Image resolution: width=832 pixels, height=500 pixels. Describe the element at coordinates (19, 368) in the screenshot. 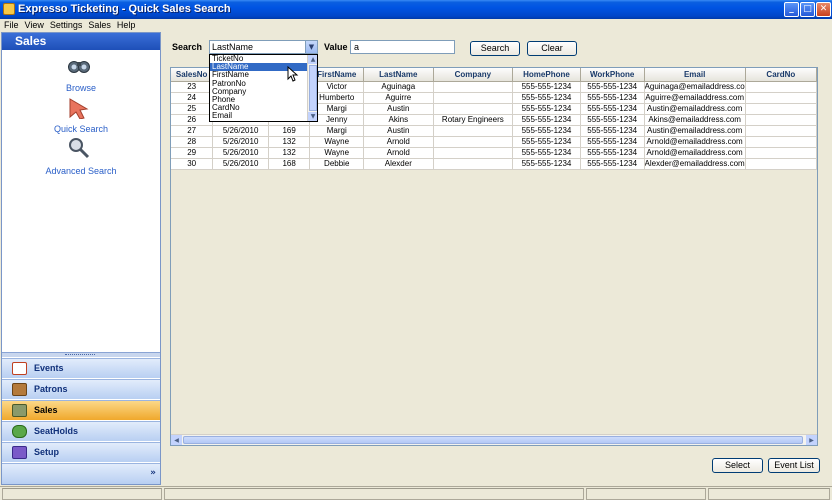

I see `calendar-icon` at that location.